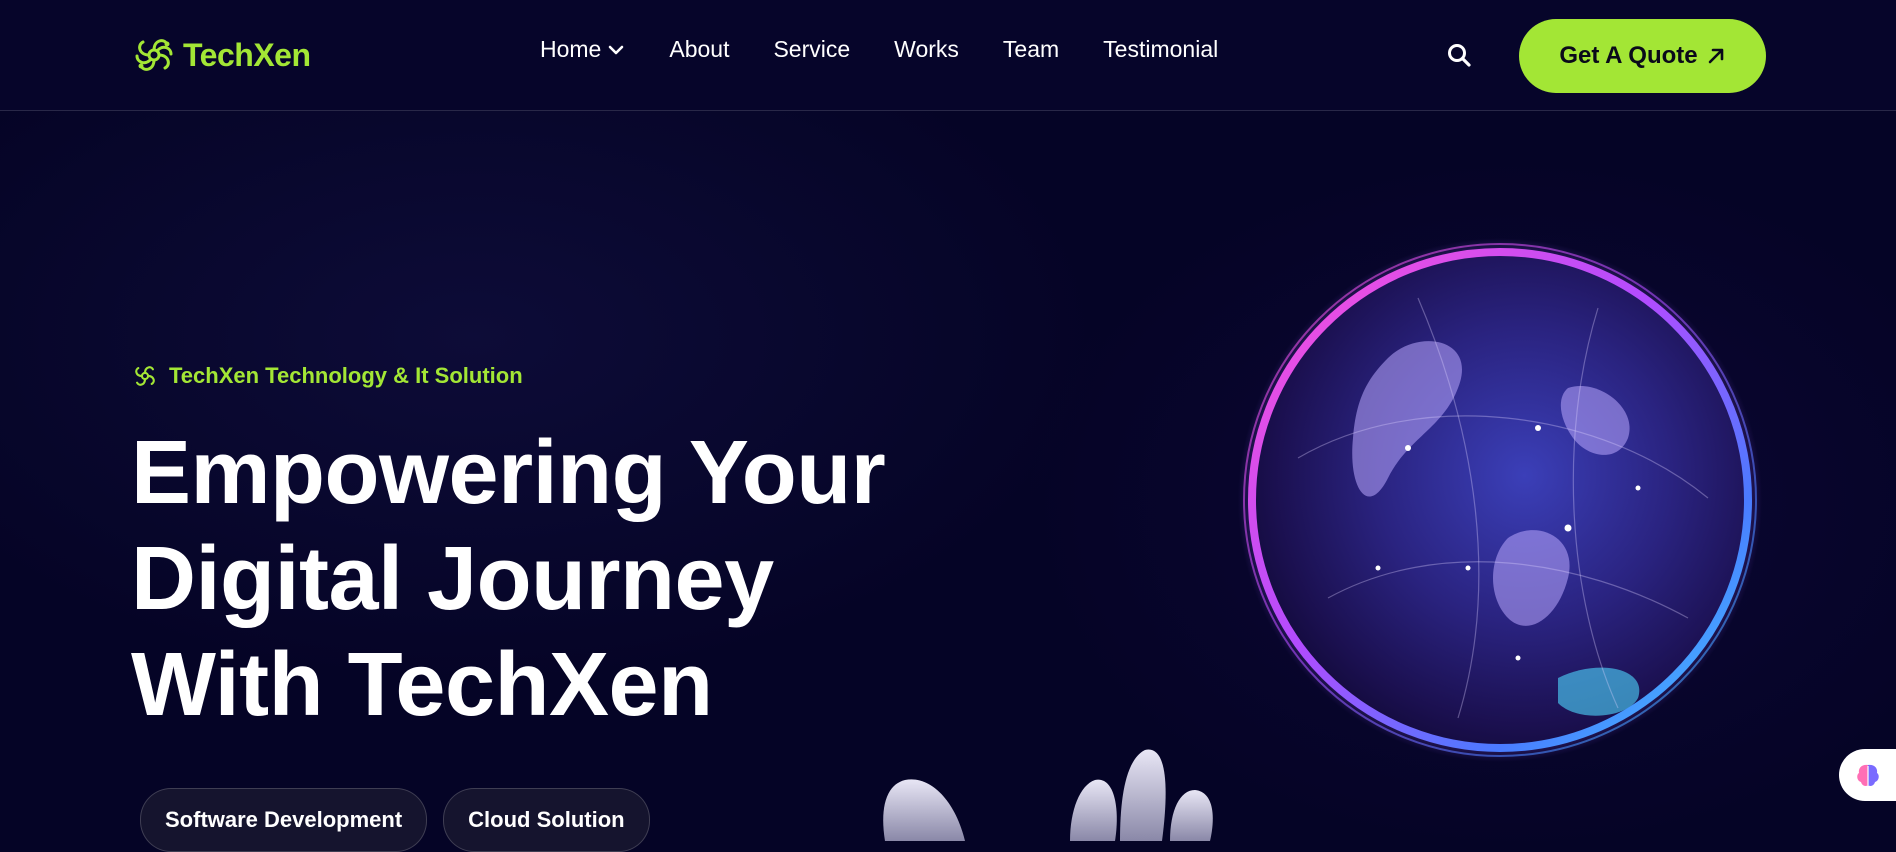 The image size is (1896, 852). I want to click on nav-item-label: Home, so click(571, 49).